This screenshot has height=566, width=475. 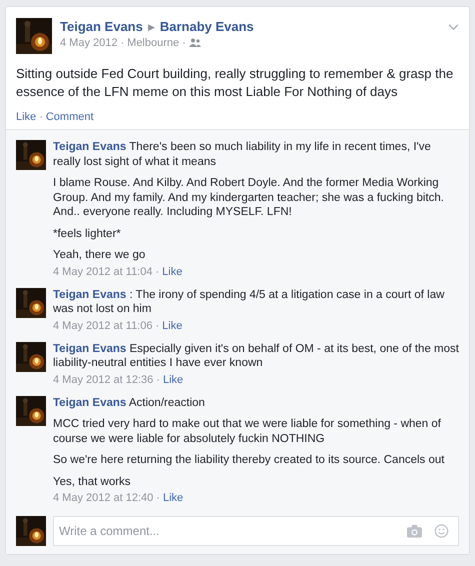 What do you see at coordinates (453, 27) in the screenshot?
I see `chevron-icon` at bounding box center [453, 27].